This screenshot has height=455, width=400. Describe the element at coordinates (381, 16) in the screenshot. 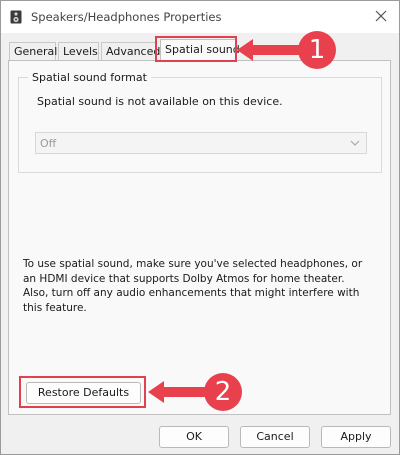

I see `close-icon` at that location.